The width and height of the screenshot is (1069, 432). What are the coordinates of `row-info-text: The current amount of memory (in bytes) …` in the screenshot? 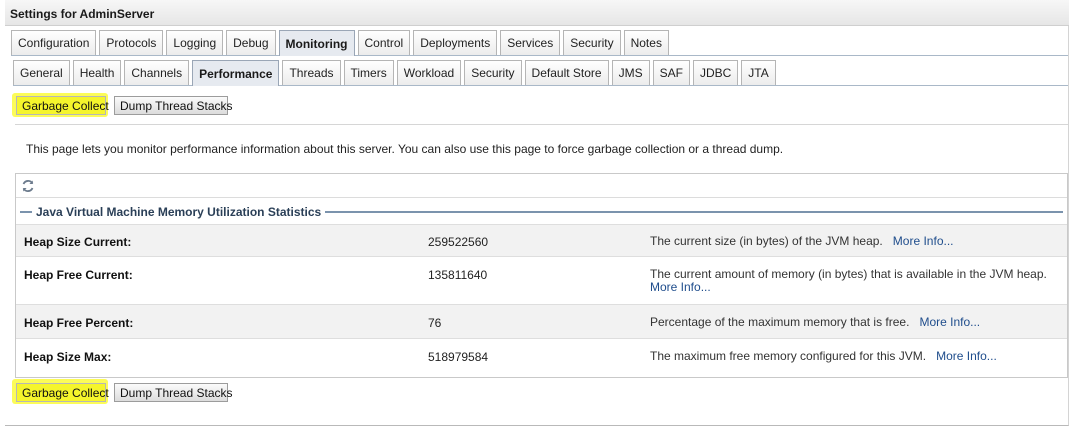 It's located at (848, 274).